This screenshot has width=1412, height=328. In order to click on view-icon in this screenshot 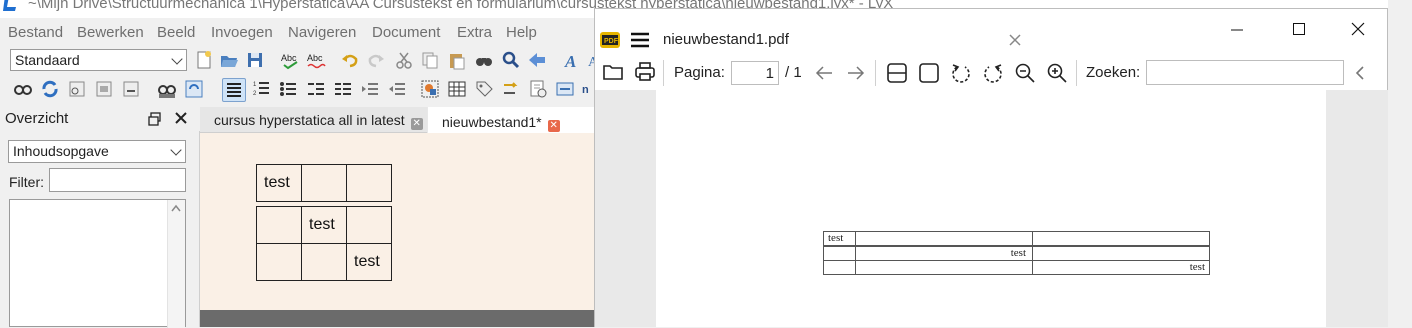, I will do `click(23, 89)`.